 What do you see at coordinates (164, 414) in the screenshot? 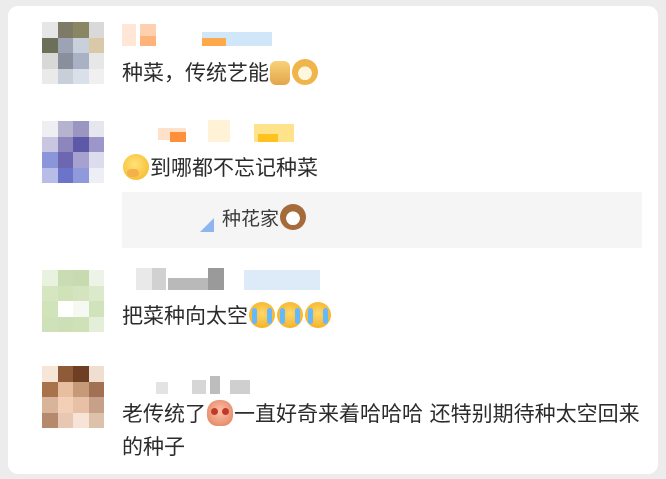
I see `comment-text-content-part1: 老传统了` at bounding box center [164, 414].